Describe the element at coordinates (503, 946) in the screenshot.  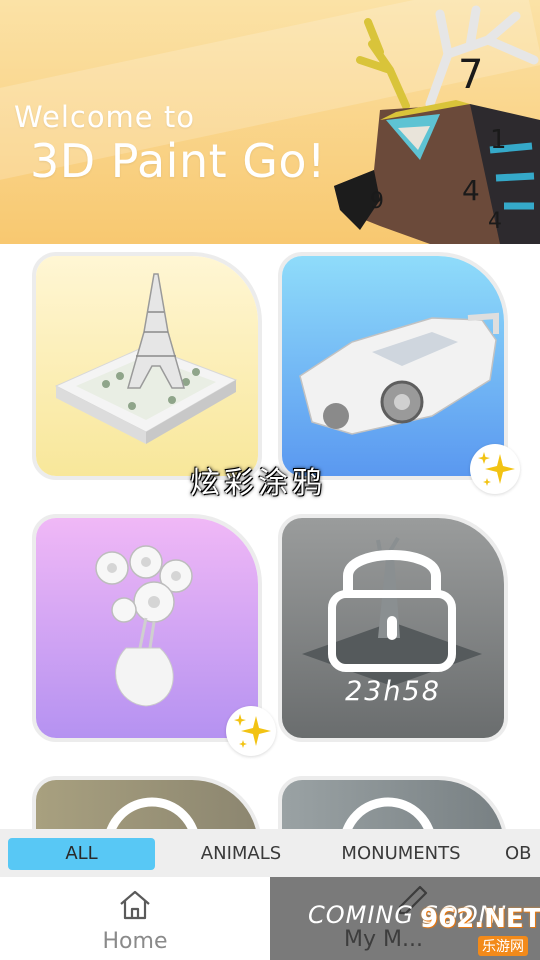
I see `site-watermark-sub: 乐游网` at that location.